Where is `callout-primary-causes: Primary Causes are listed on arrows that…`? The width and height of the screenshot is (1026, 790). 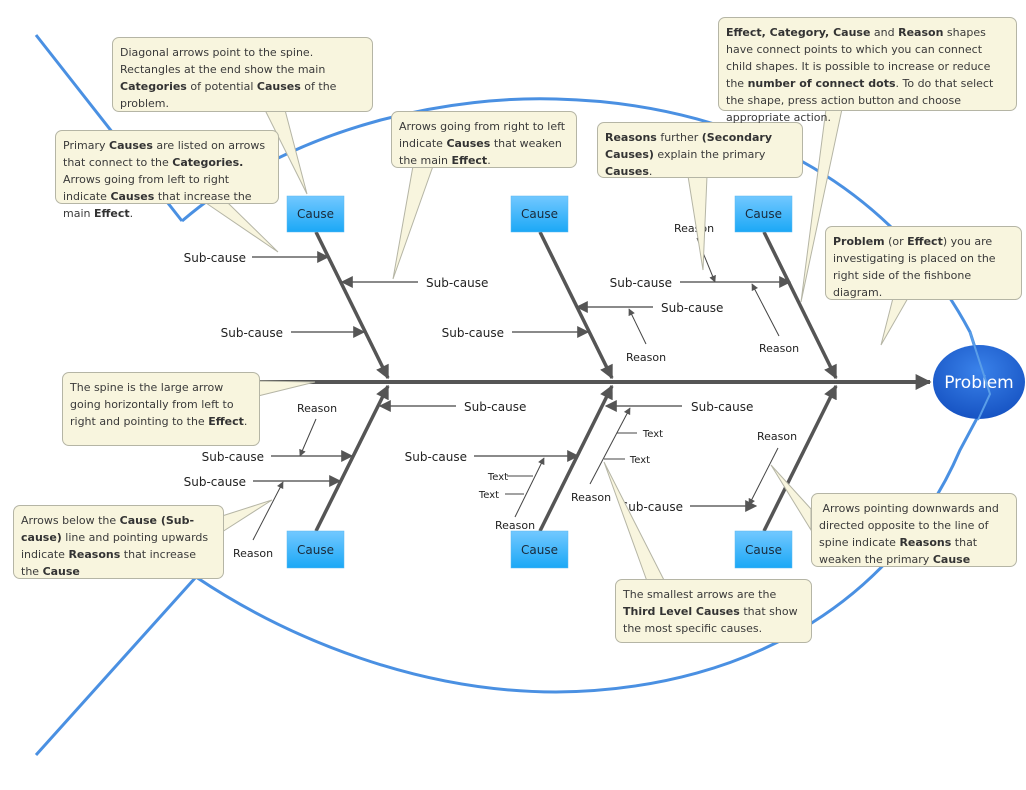 callout-primary-causes: Primary Causes are listed on arrows that… is located at coordinates (167, 175).